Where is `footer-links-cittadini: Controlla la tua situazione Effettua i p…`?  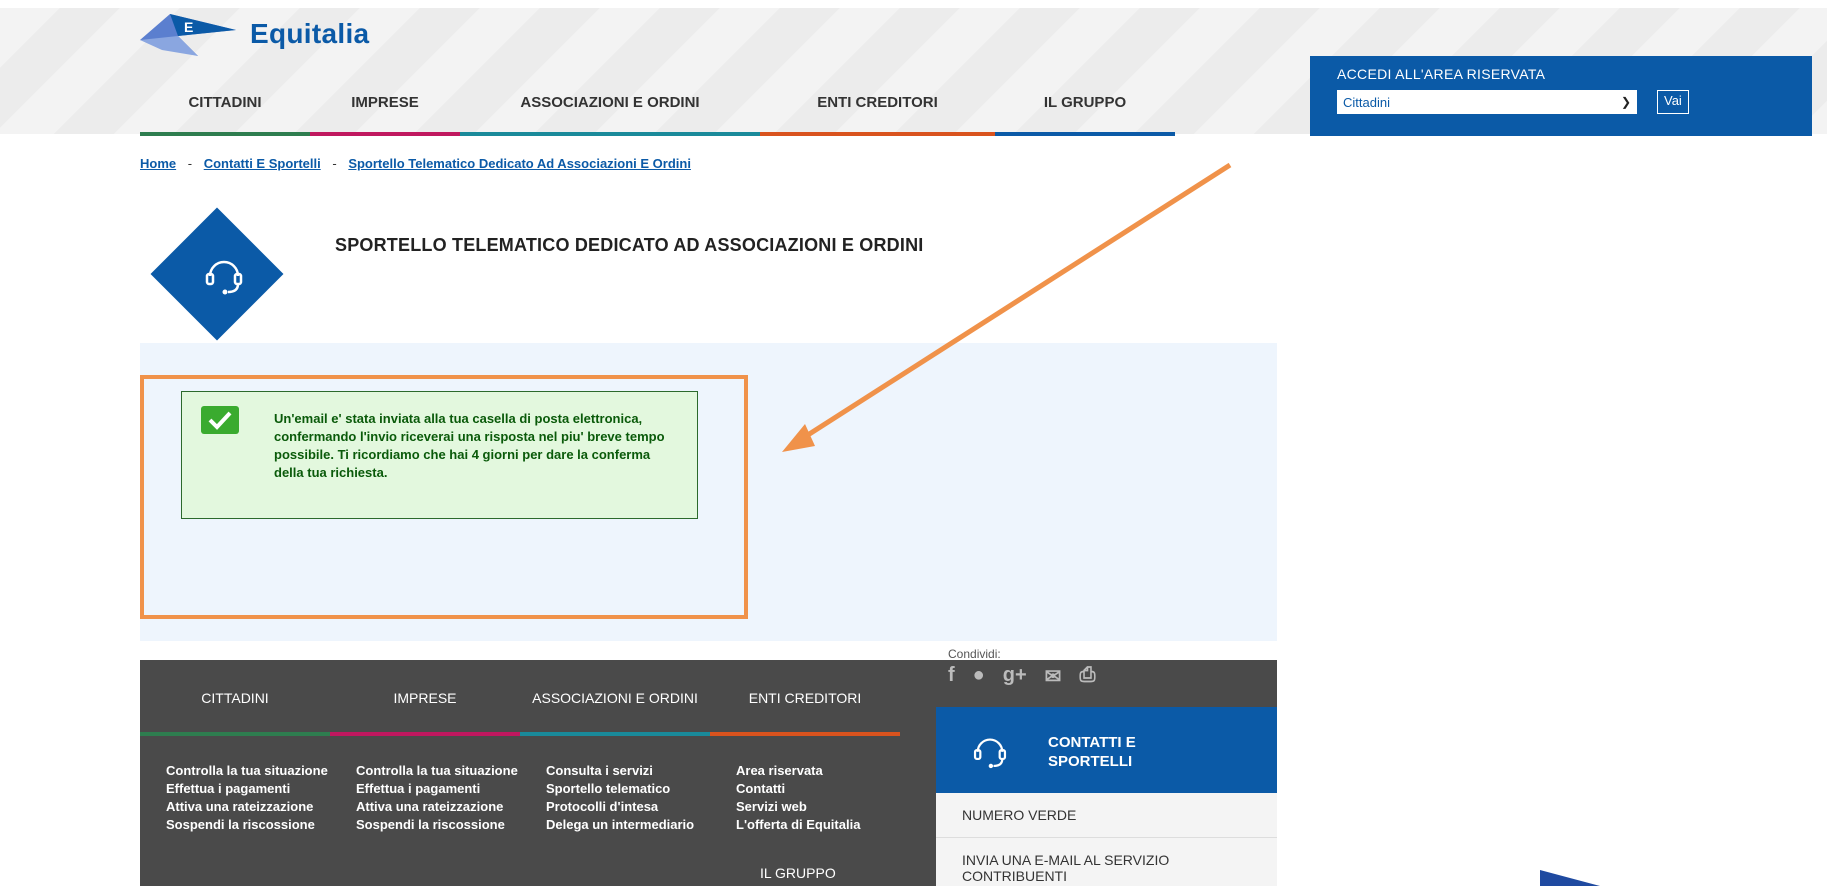
footer-links-cittadini: Controlla la tua situazione Effettua i p… is located at coordinates (235, 798).